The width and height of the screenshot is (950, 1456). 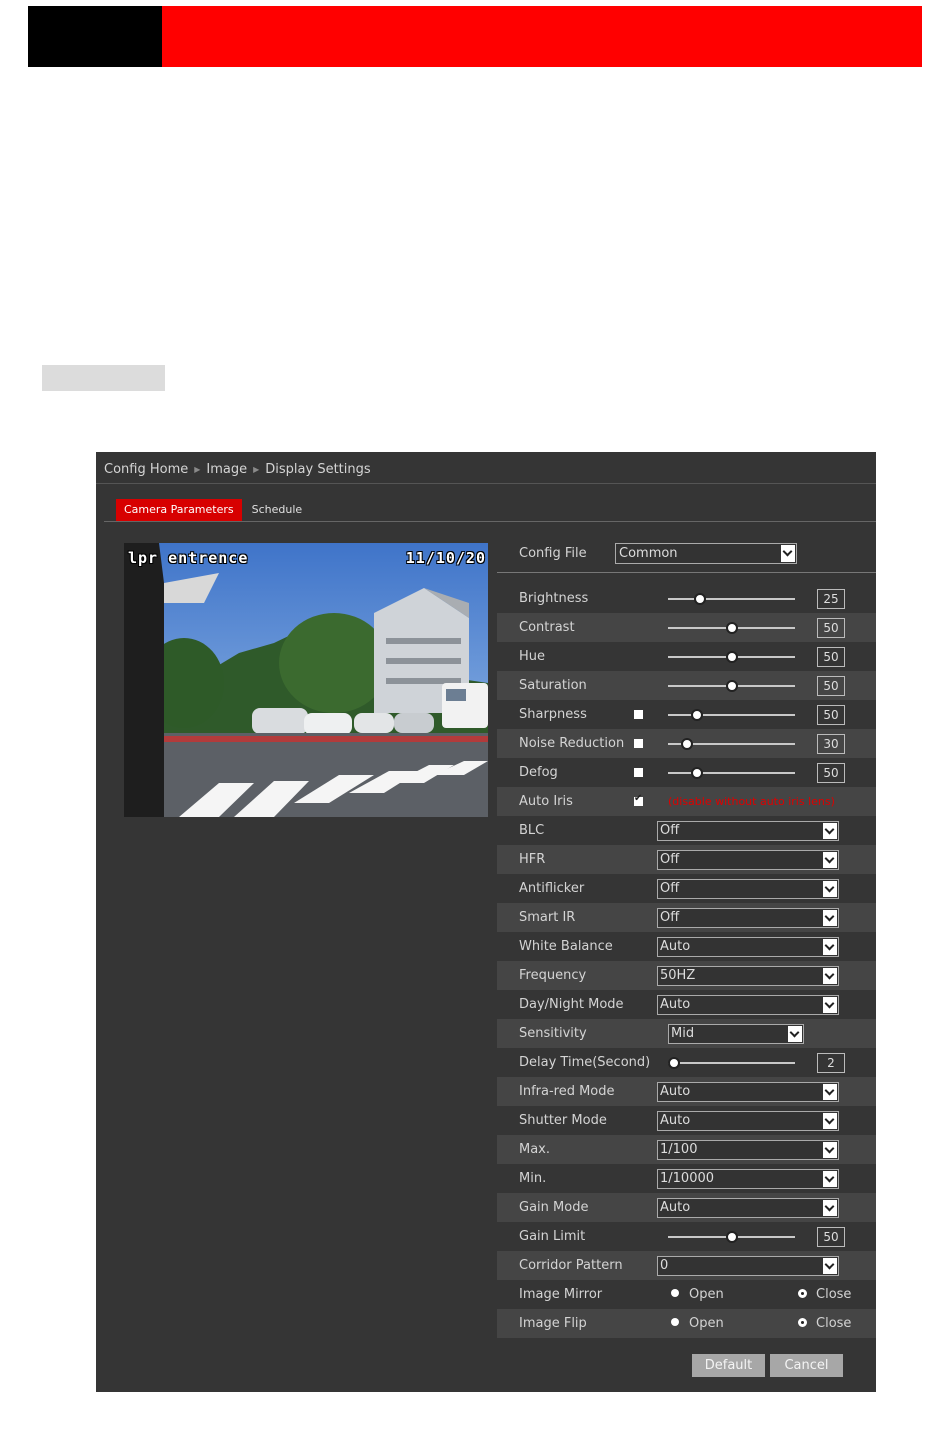 What do you see at coordinates (277, 510) in the screenshot?
I see `tab-schedule: Schedule` at bounding box center [277, 510].